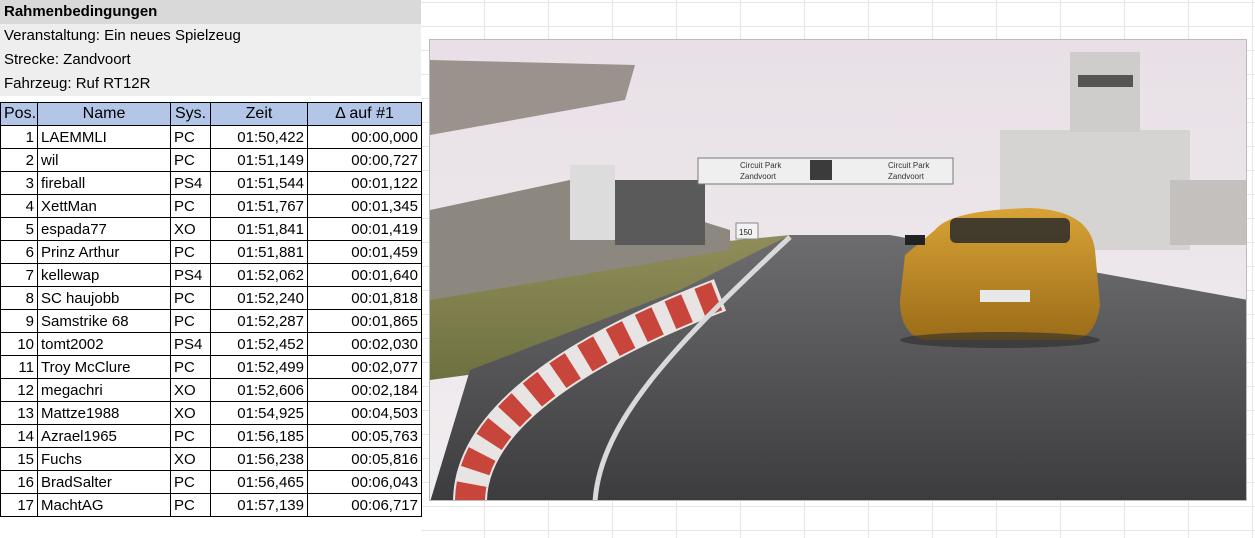 This screenshot has height=538, width=1255. Describe the element at coordinates (259, 436) in the screenshot. I see `cell-time: 01:56,185` at that location.